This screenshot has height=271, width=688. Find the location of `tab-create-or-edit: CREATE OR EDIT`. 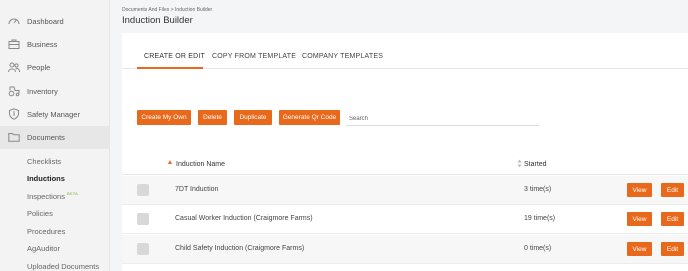

tab-create-or-edit: CREATE OR EDIT is located at coordinates (174, 56).